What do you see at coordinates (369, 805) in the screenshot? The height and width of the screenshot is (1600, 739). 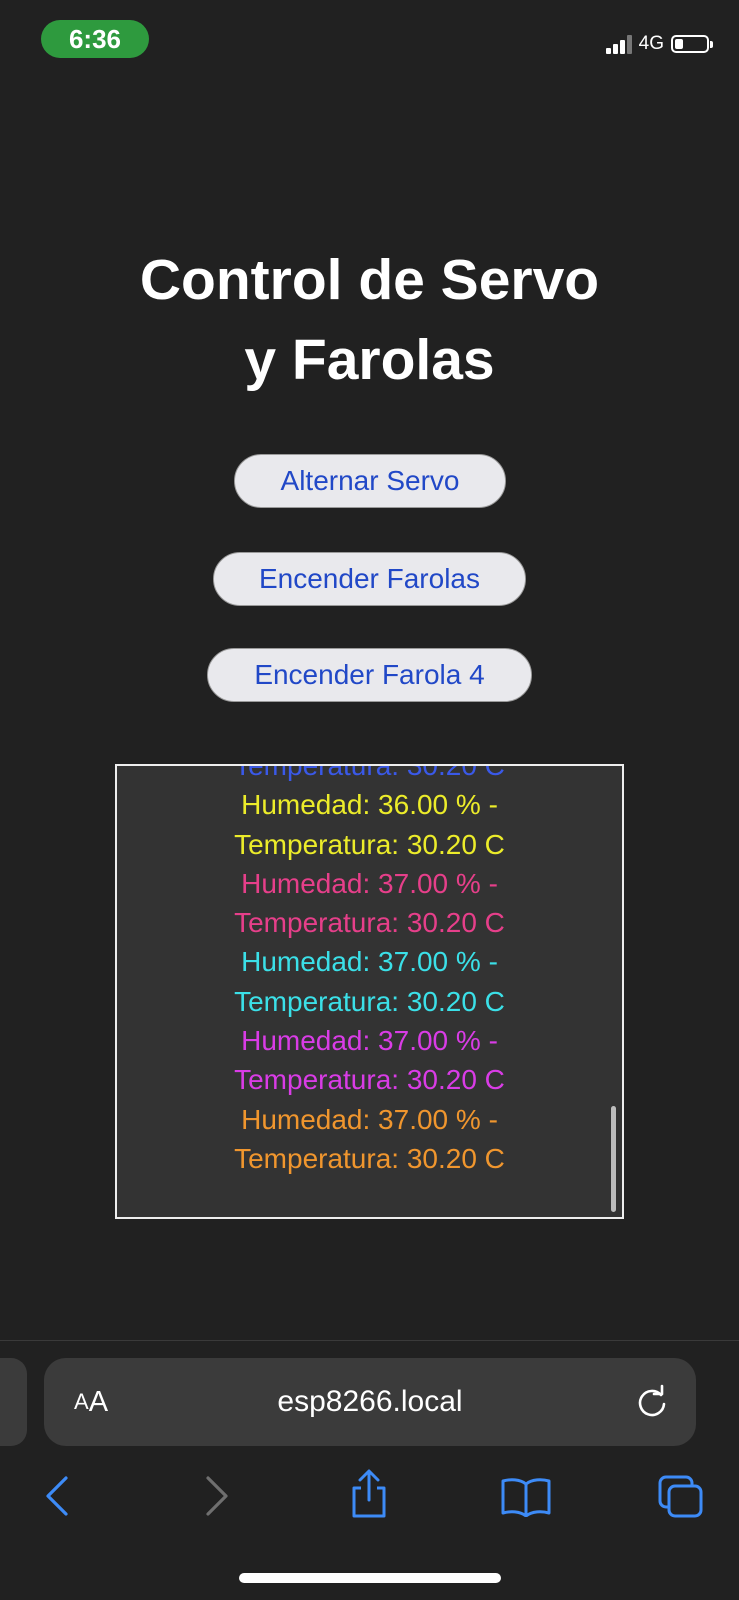 I see `log-line: Humedad: 36.00 % -` at bounding box center [369, 805].